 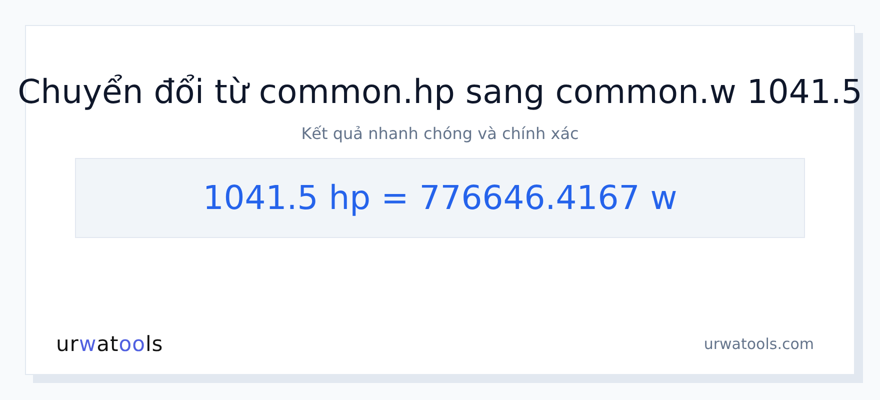 I want to click on result-text: 1041.5 hp = 776646.4167 w, so click(x=440, y=197).